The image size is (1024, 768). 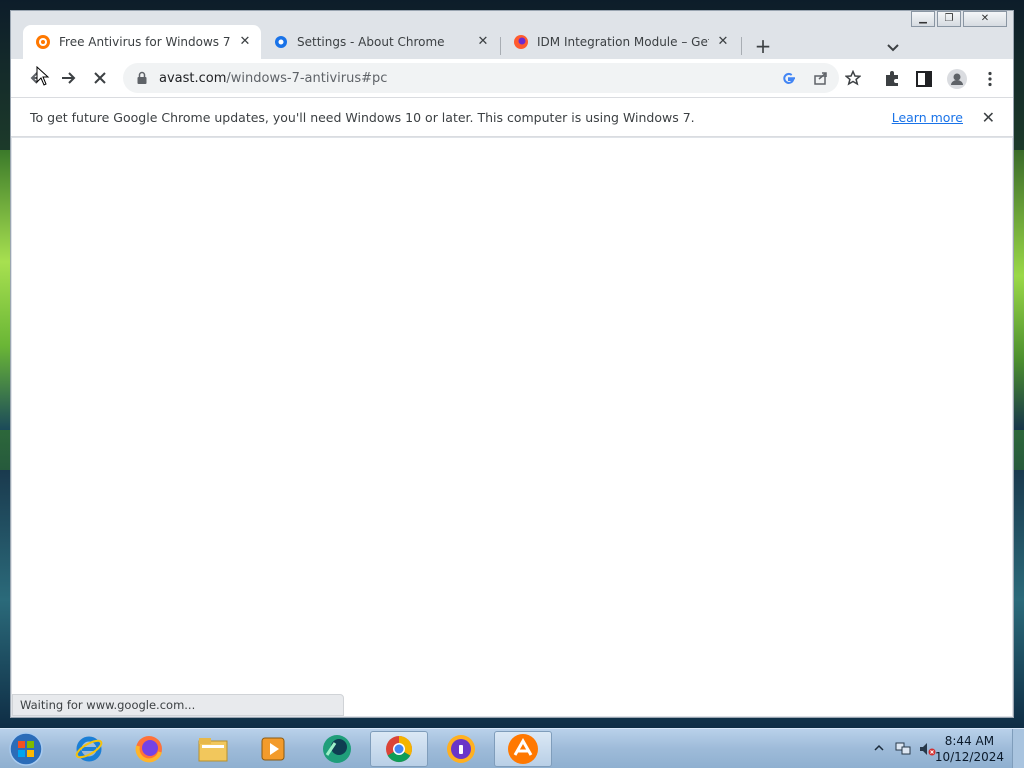 I want to click on taskbar-internet-explorer, so click(x=89, y=749).